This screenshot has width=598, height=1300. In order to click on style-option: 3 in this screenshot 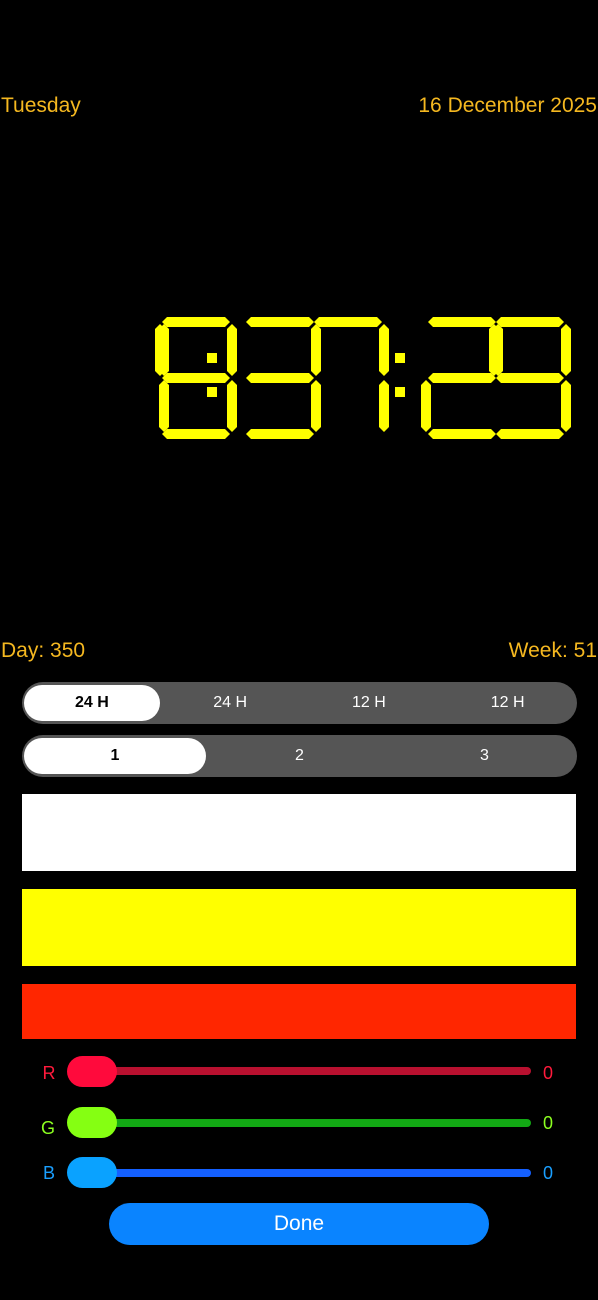, I will do `click(484, 756)`.